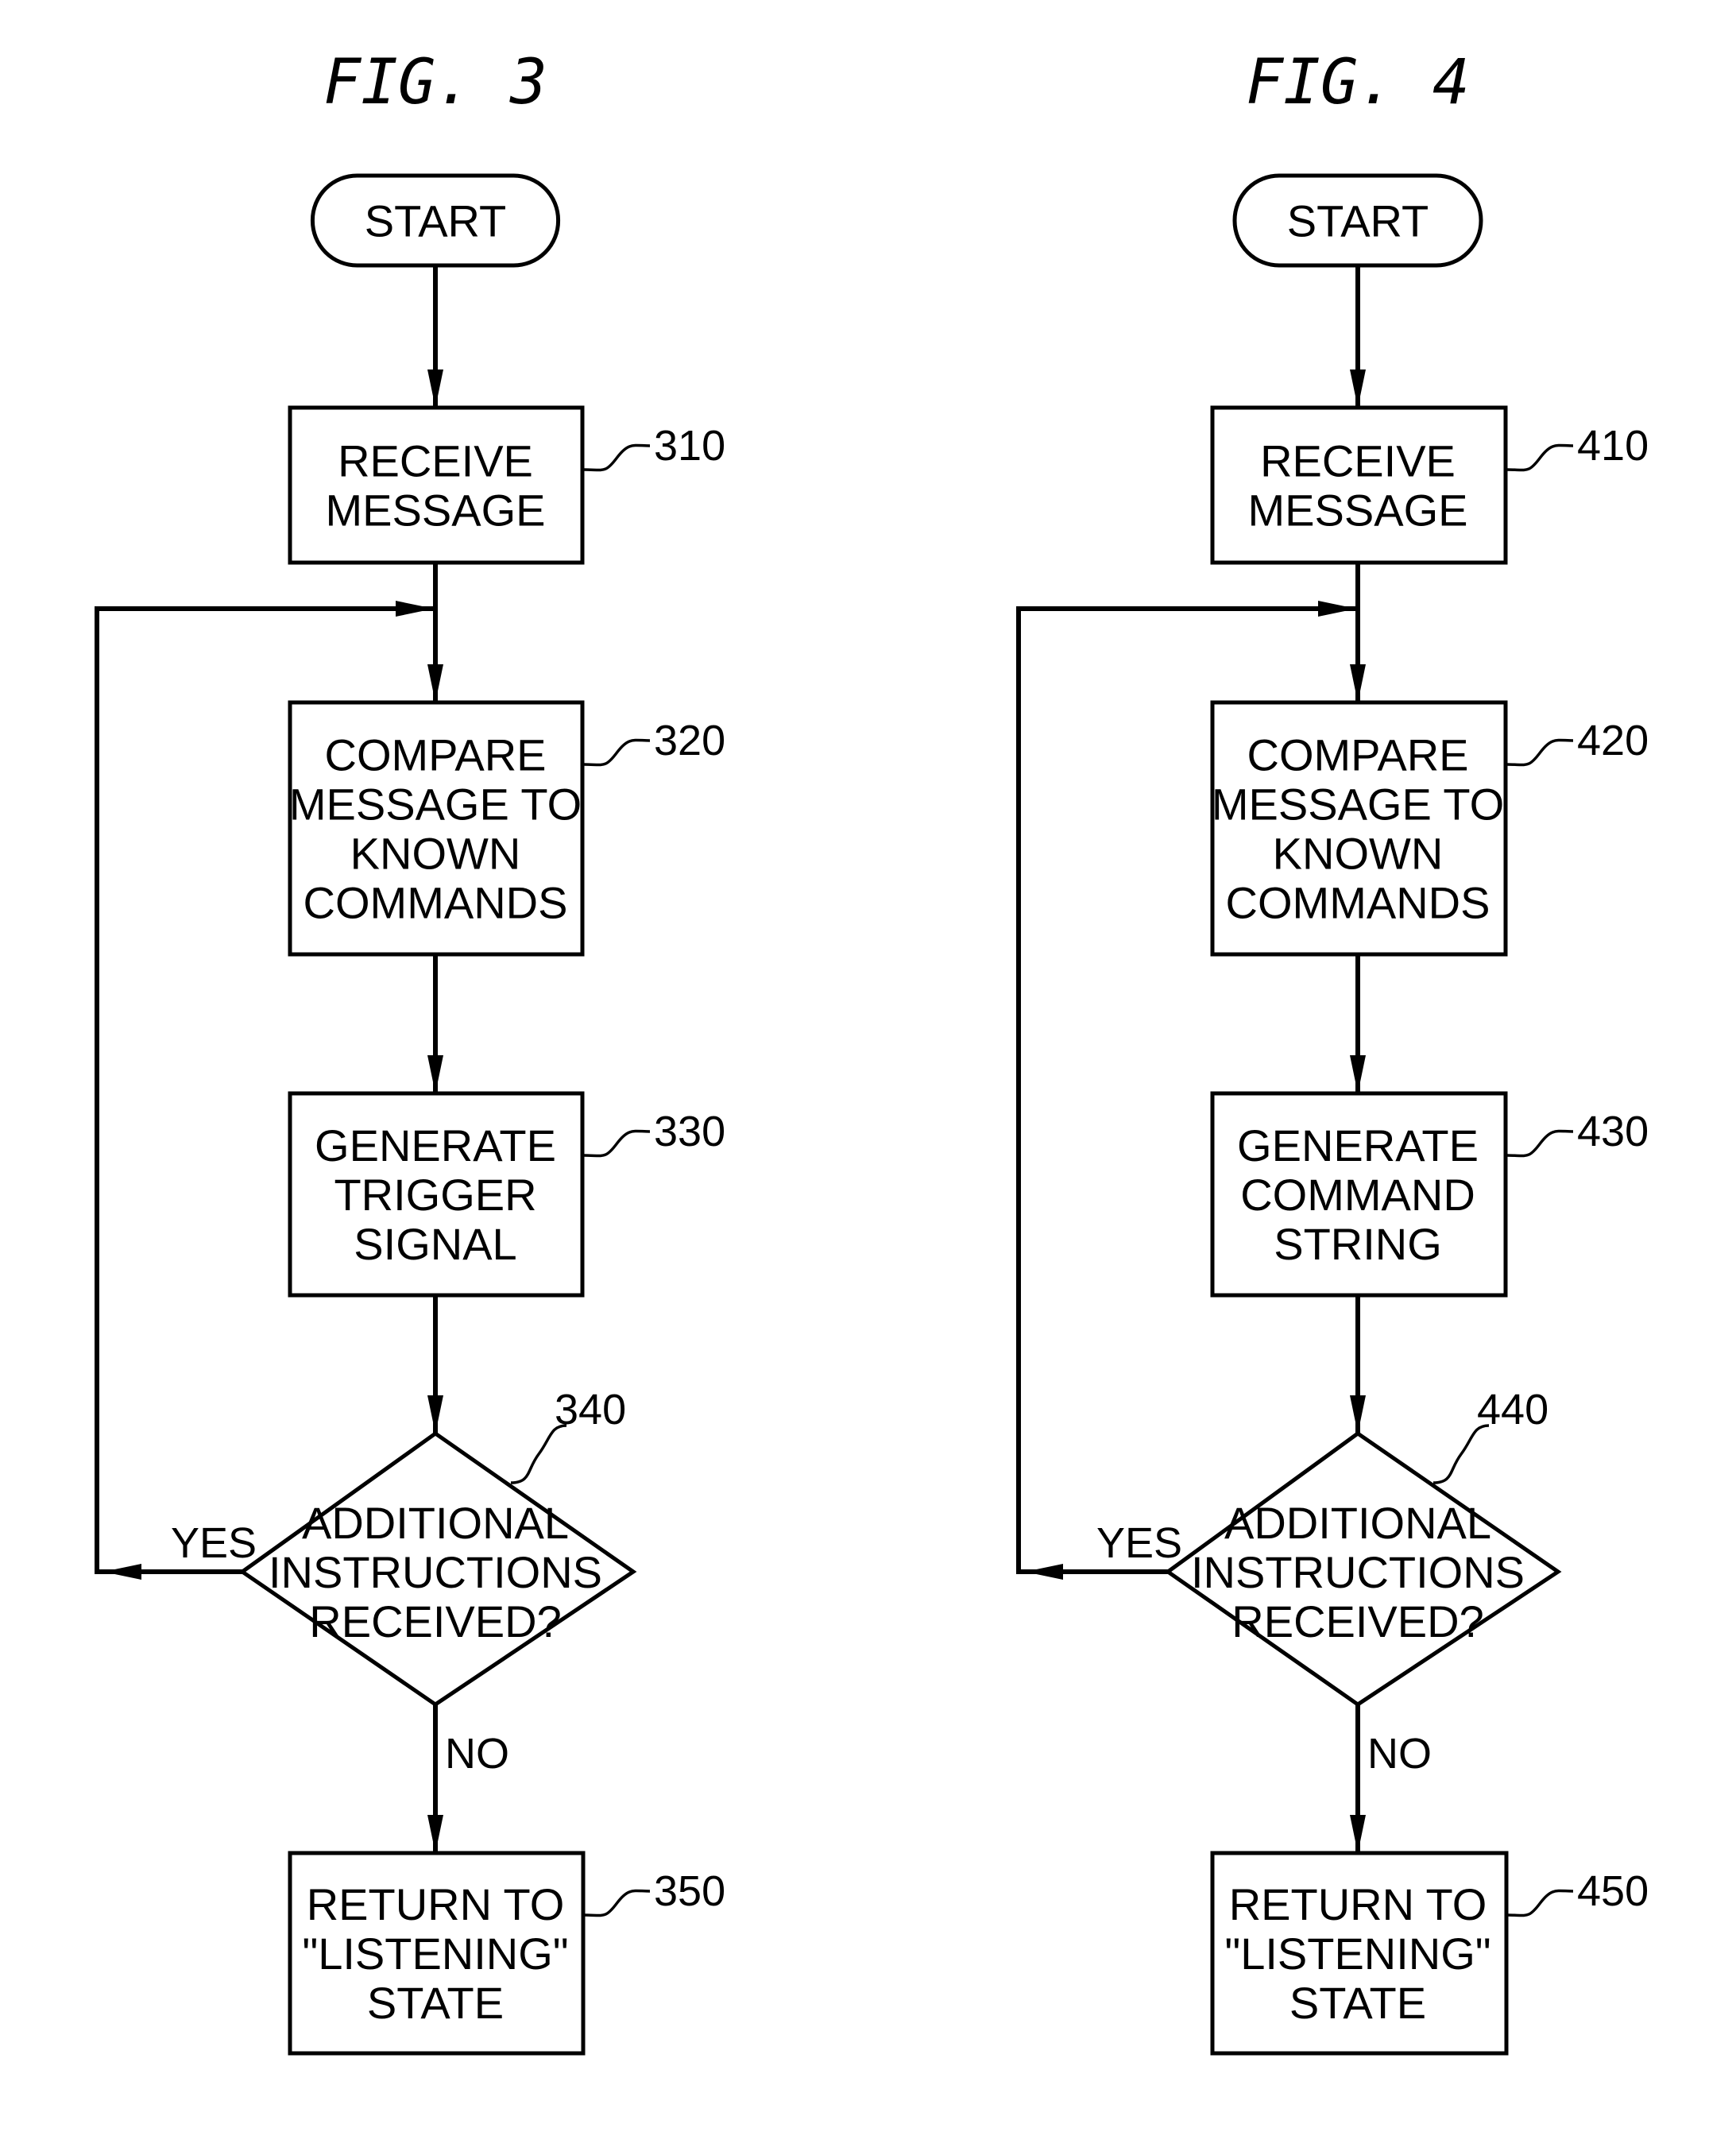 This screenshot has width=1736, height=2155. Describe the element at coordinates (1613, 1891) in the screenshot. I see `reference-numeral: 450` at that location.